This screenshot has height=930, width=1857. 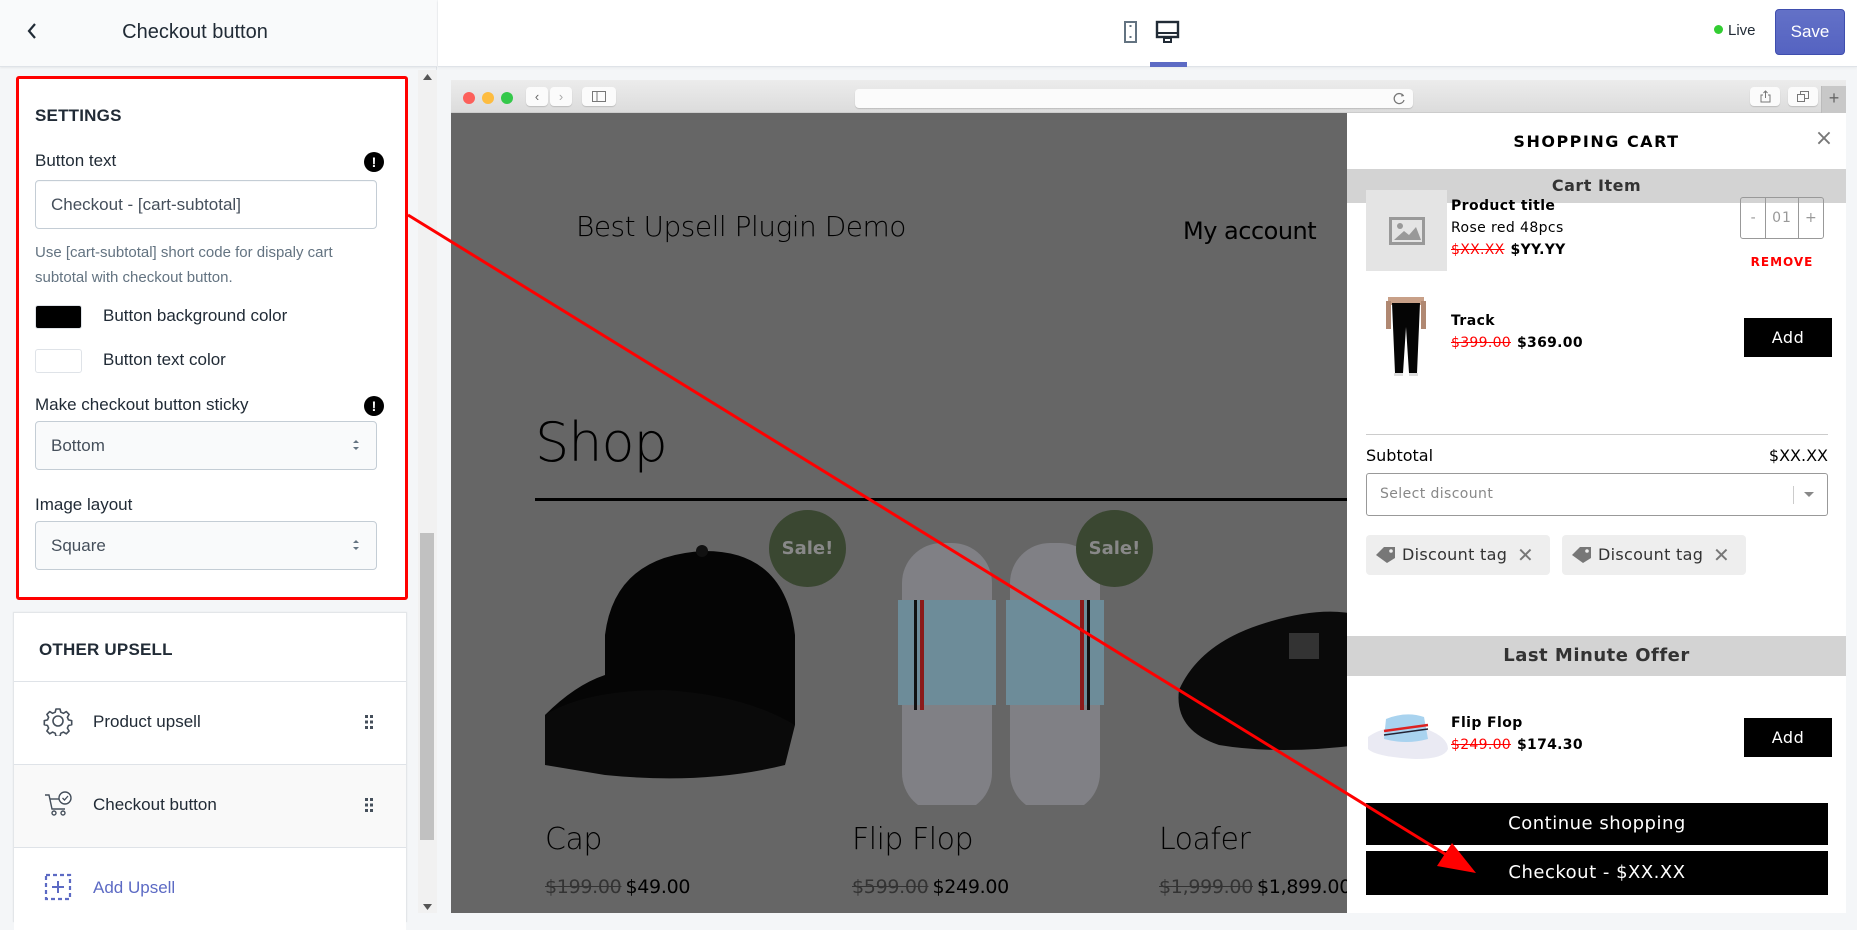 What do you see at coordinates (1134, 98) in the screenshot?
I see `address-bar` at bounding box center [1134, 98].